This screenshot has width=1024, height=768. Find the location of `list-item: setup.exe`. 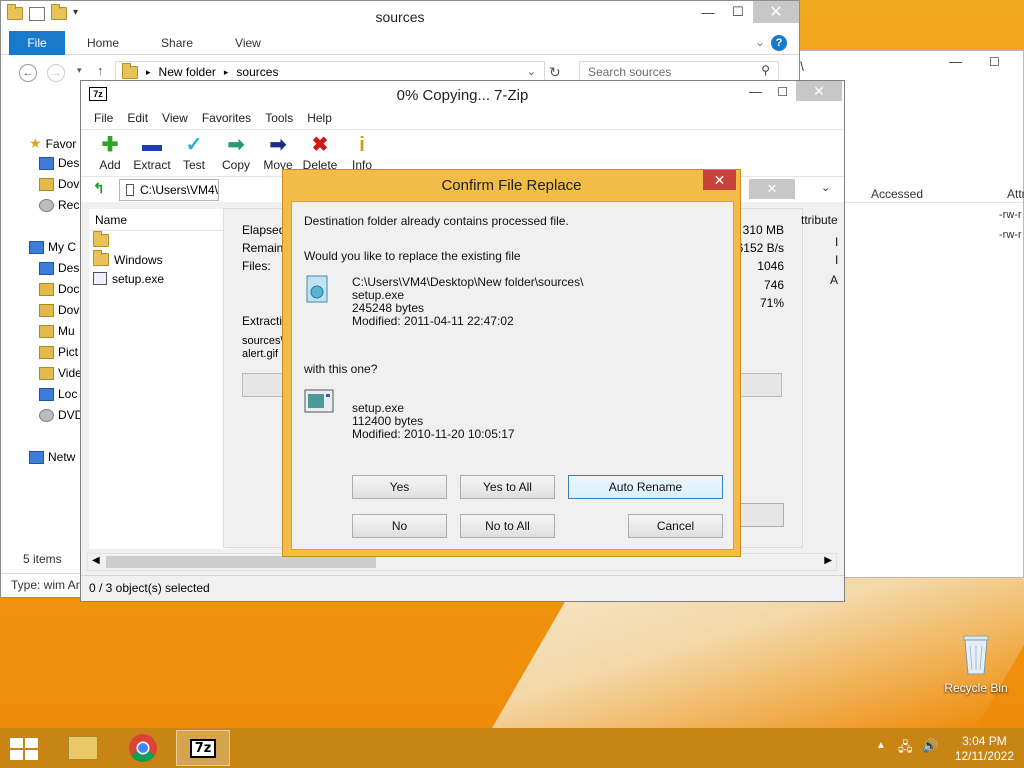

list-item: setup.exe is located at coordinates (159, 278).